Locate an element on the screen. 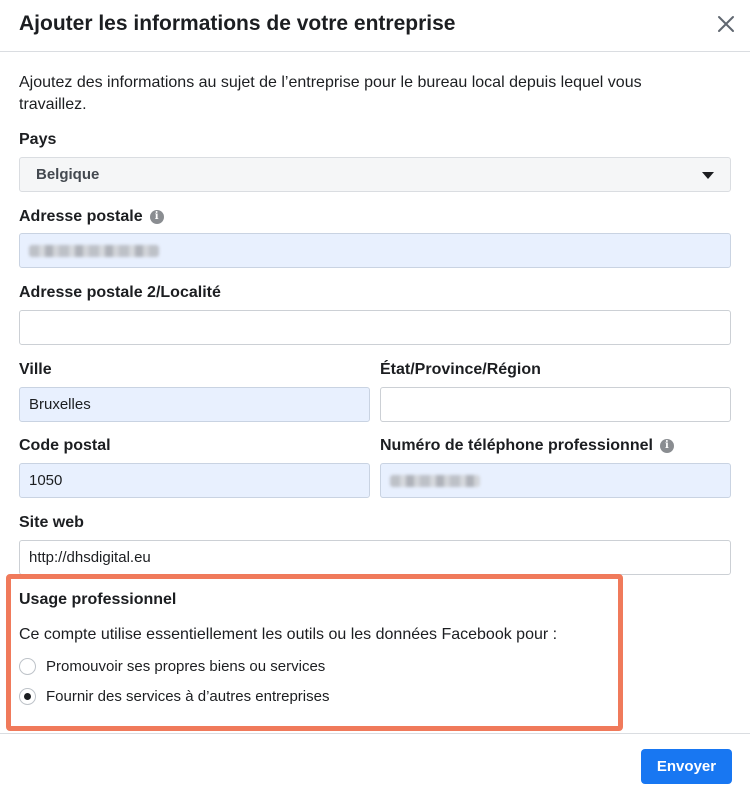 Image resolution: width=750 pixels, height=798 pixels. phone-label: Numéro de téléphone professionnel i is located at coordinates (527, 446).